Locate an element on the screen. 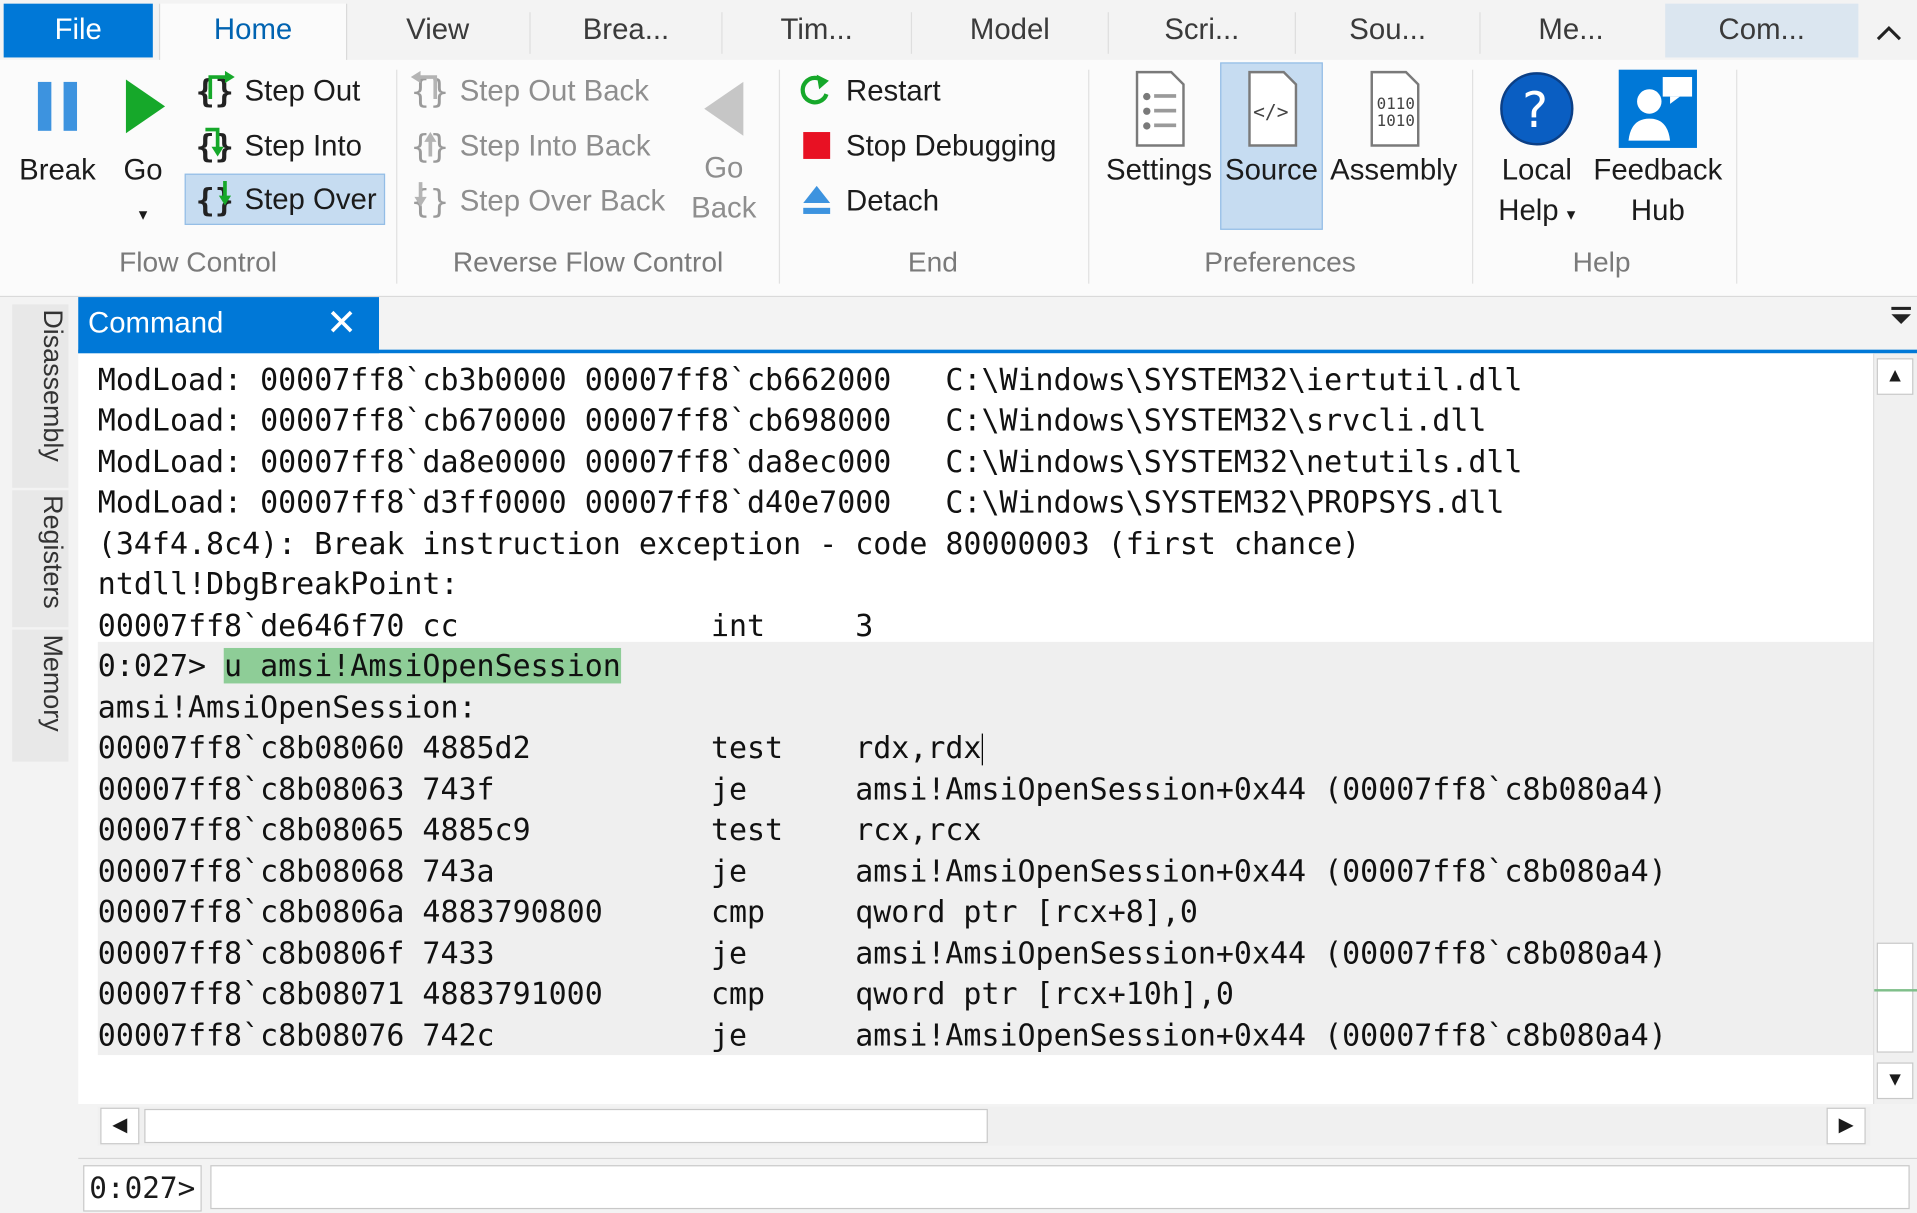 This screenshot has height=1213, width=1917. source-button: </> Source is located at coordinates (1271, 146).